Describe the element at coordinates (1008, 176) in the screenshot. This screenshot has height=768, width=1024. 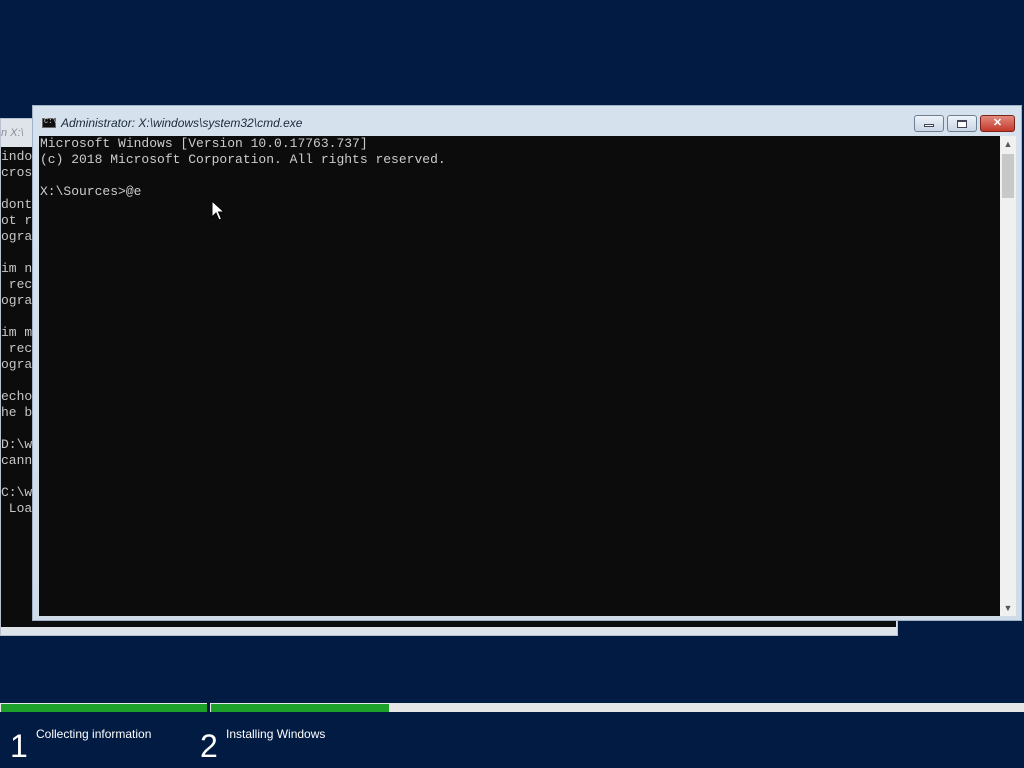
I see `scrollbar-thumb` at that location.